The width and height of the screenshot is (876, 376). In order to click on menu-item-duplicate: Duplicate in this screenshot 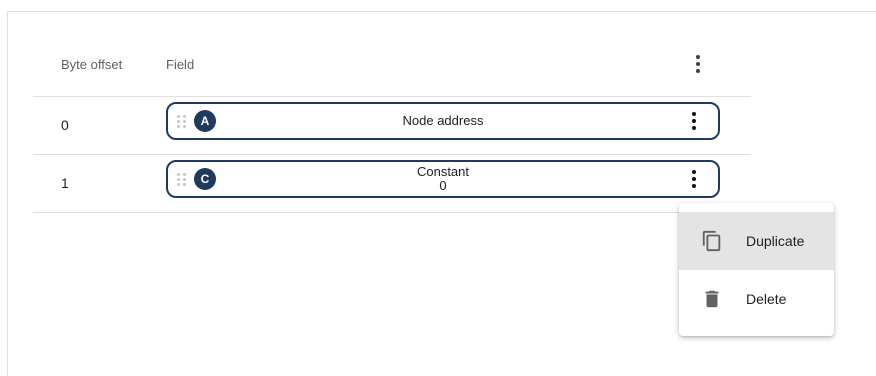, I will do `click(756, 241)`.